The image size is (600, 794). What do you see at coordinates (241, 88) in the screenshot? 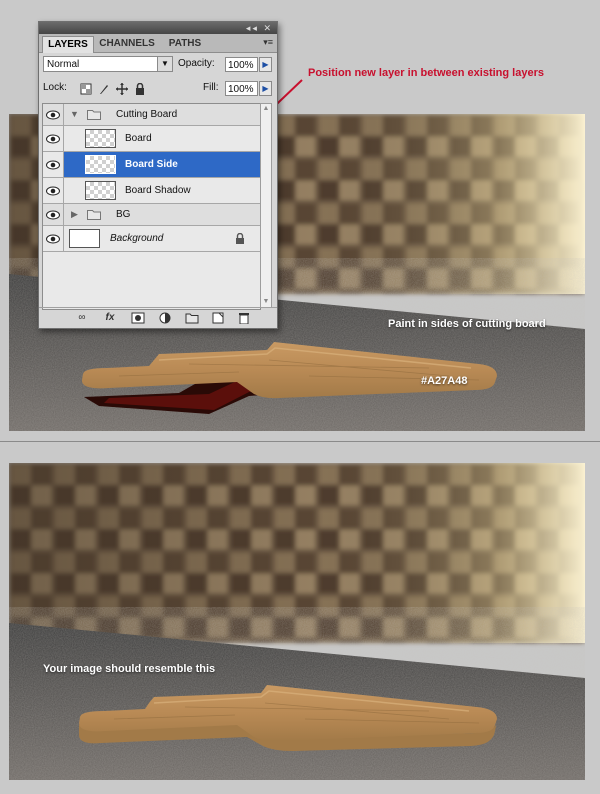
I see `fill-field: 100%` at bounding box center [241, 88].